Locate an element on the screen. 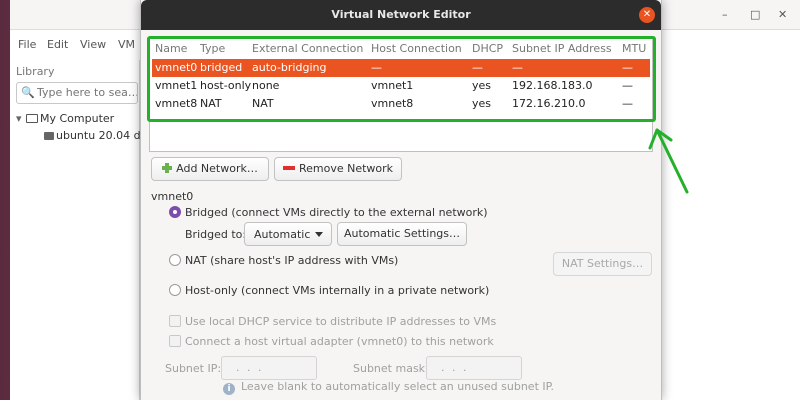  cell-host: vmnet8 is located at coordinates (392, 103).